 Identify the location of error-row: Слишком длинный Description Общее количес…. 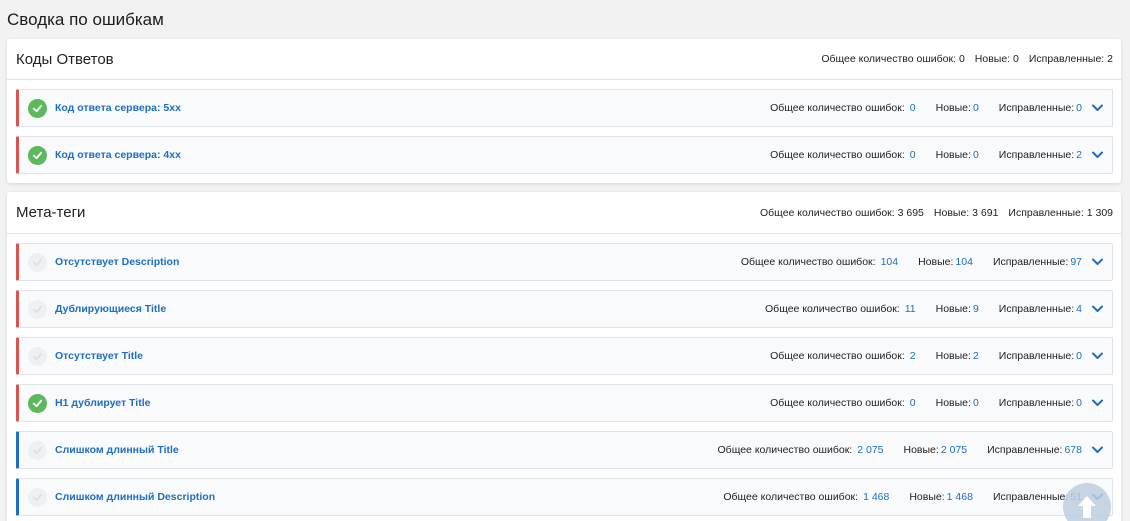
(564, 497).